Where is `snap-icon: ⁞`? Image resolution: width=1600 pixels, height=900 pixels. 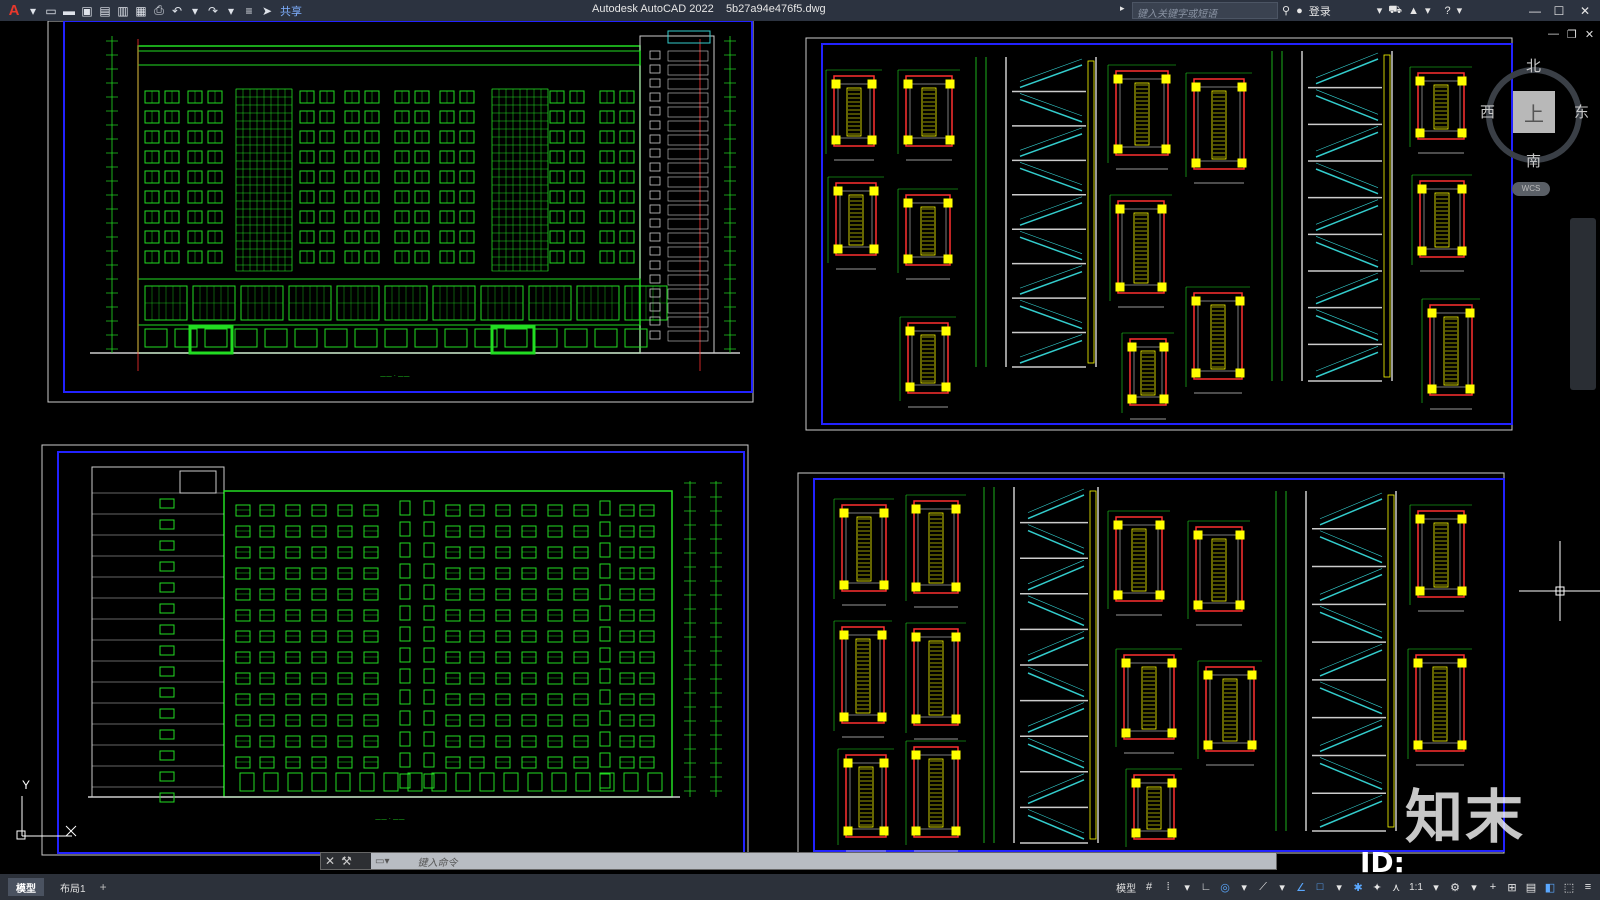
snap-icon: ⁞ is located at coordinates (1168, 887).